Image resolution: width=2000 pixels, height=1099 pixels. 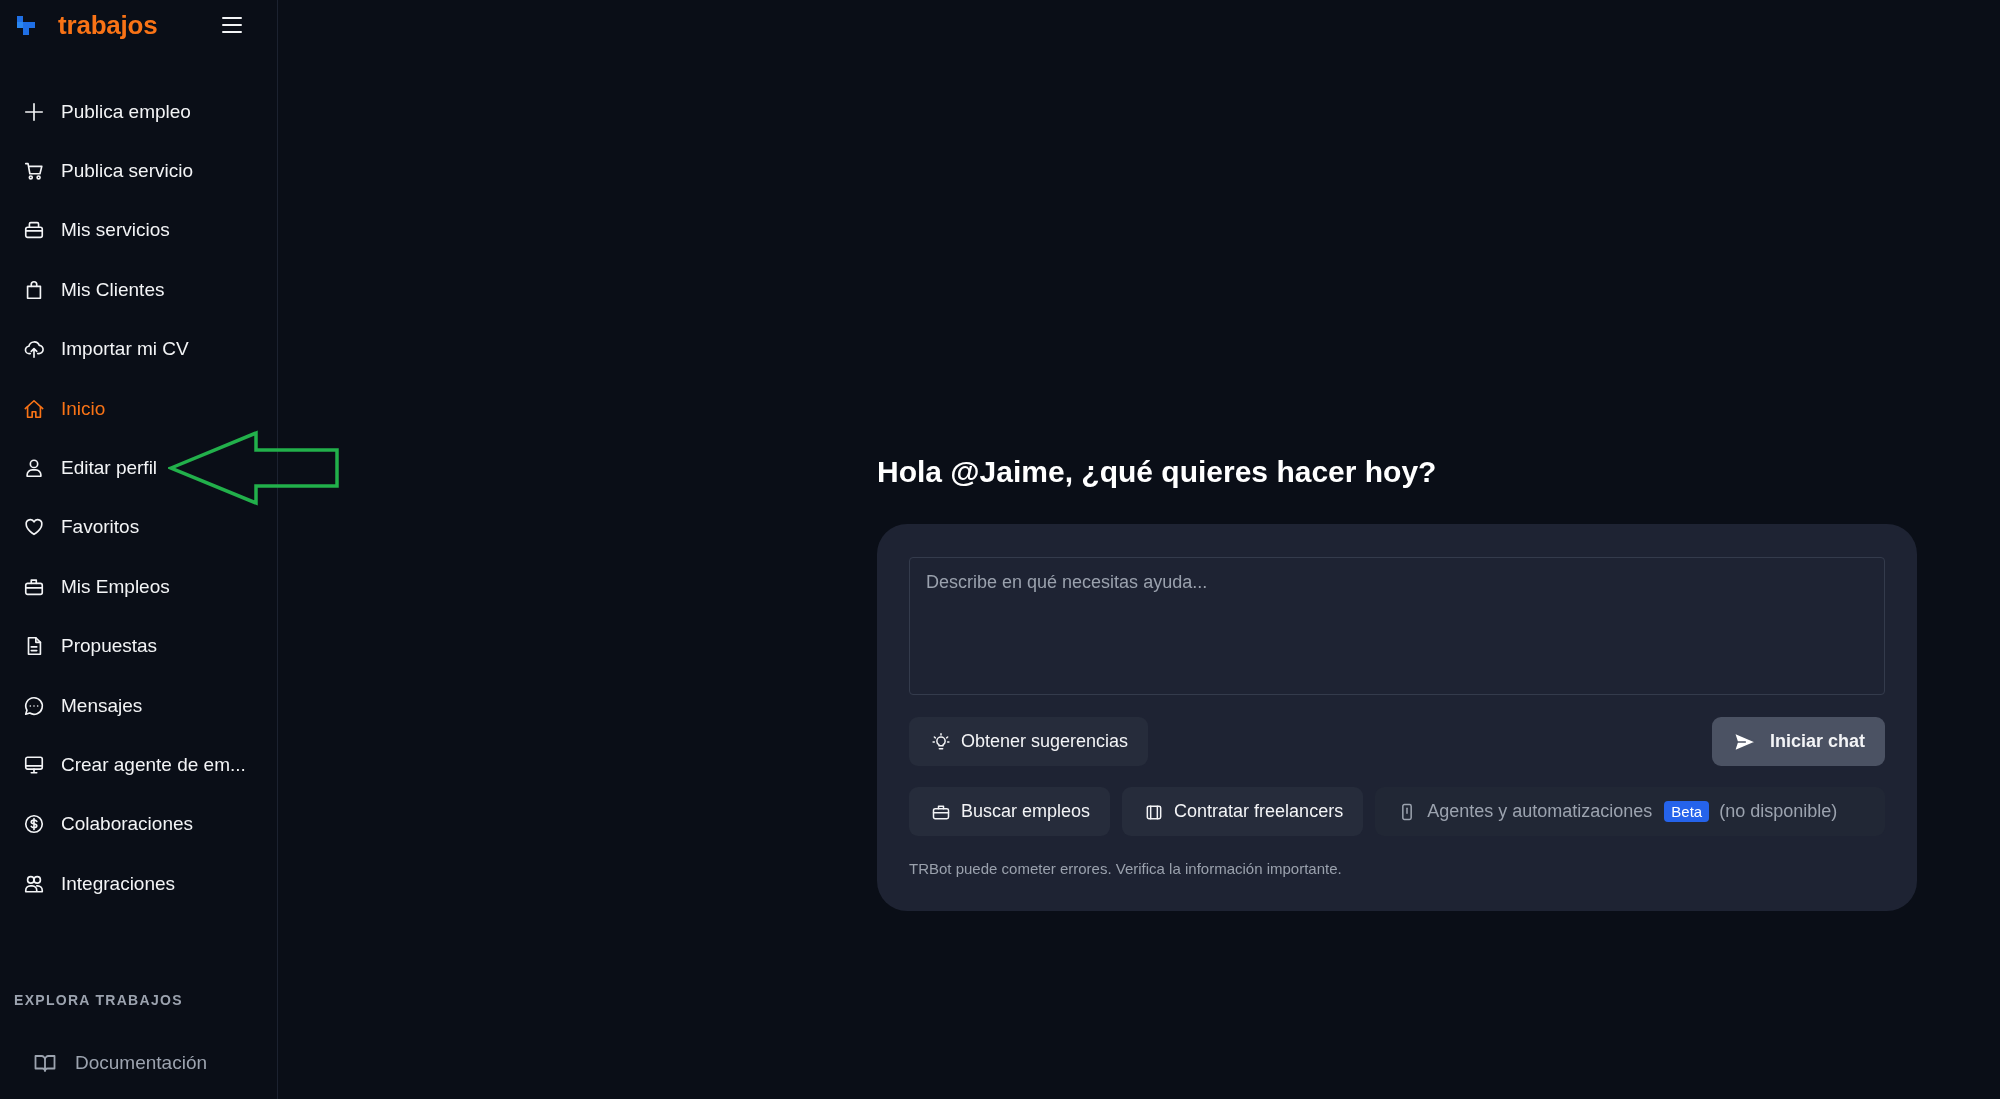 What do you see at coordinates (138, 1063) in the screenshot?
I see `sidebar-item: Documentación` at bounding box center [138, 1063].